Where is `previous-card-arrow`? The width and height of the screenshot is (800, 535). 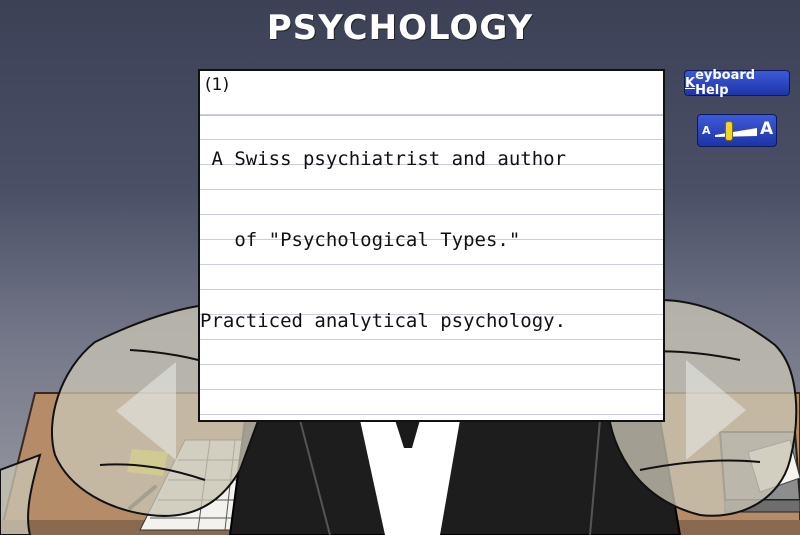 previous-card-arrow is located at coordinates (147, 412).